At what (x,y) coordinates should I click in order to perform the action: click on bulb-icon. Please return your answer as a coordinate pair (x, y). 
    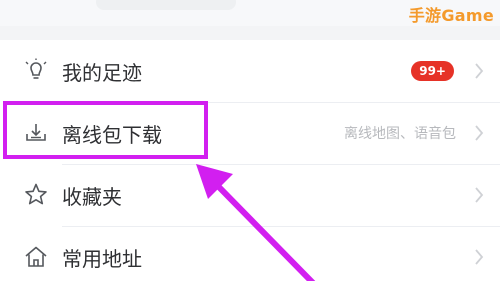
    Looking at the image, I should click on (36, 71).